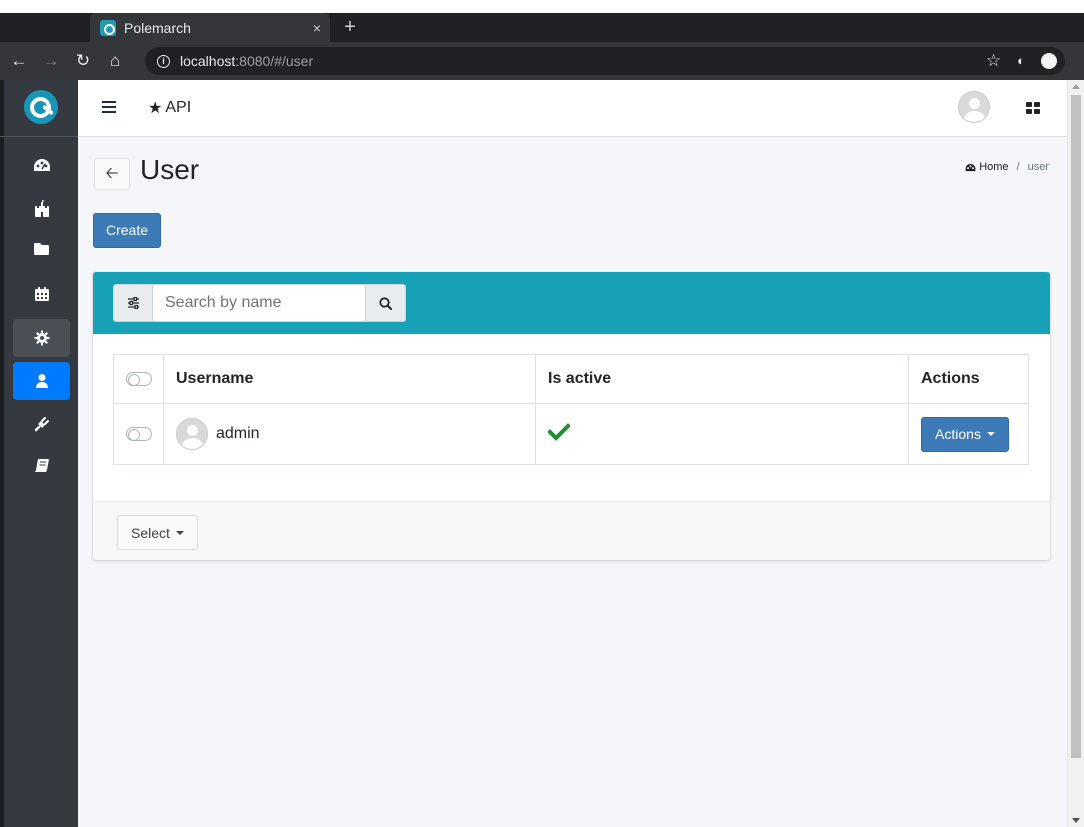 Image resolution: width=1084 pixels, height=827 pixels. I want to click on tab-close-icon: ×, so click(317, 28).